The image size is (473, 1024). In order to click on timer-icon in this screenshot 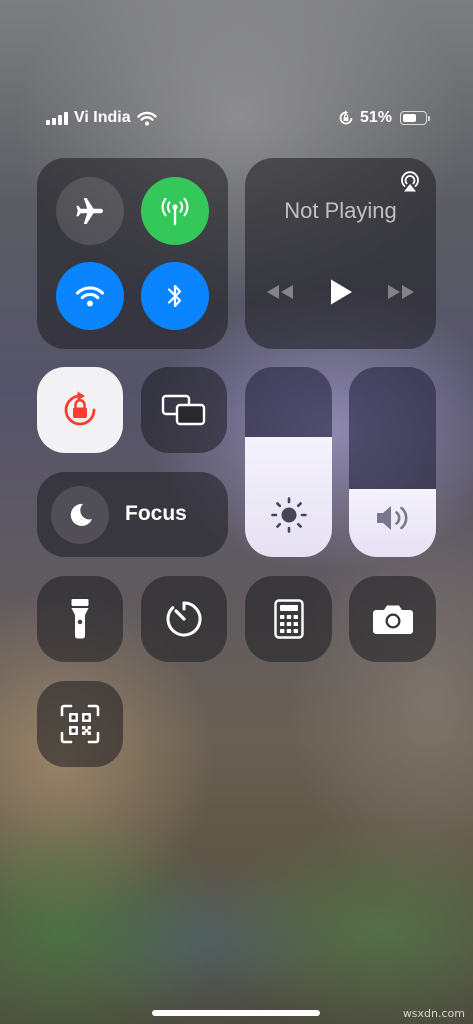, I will do `click(184, 619)`.